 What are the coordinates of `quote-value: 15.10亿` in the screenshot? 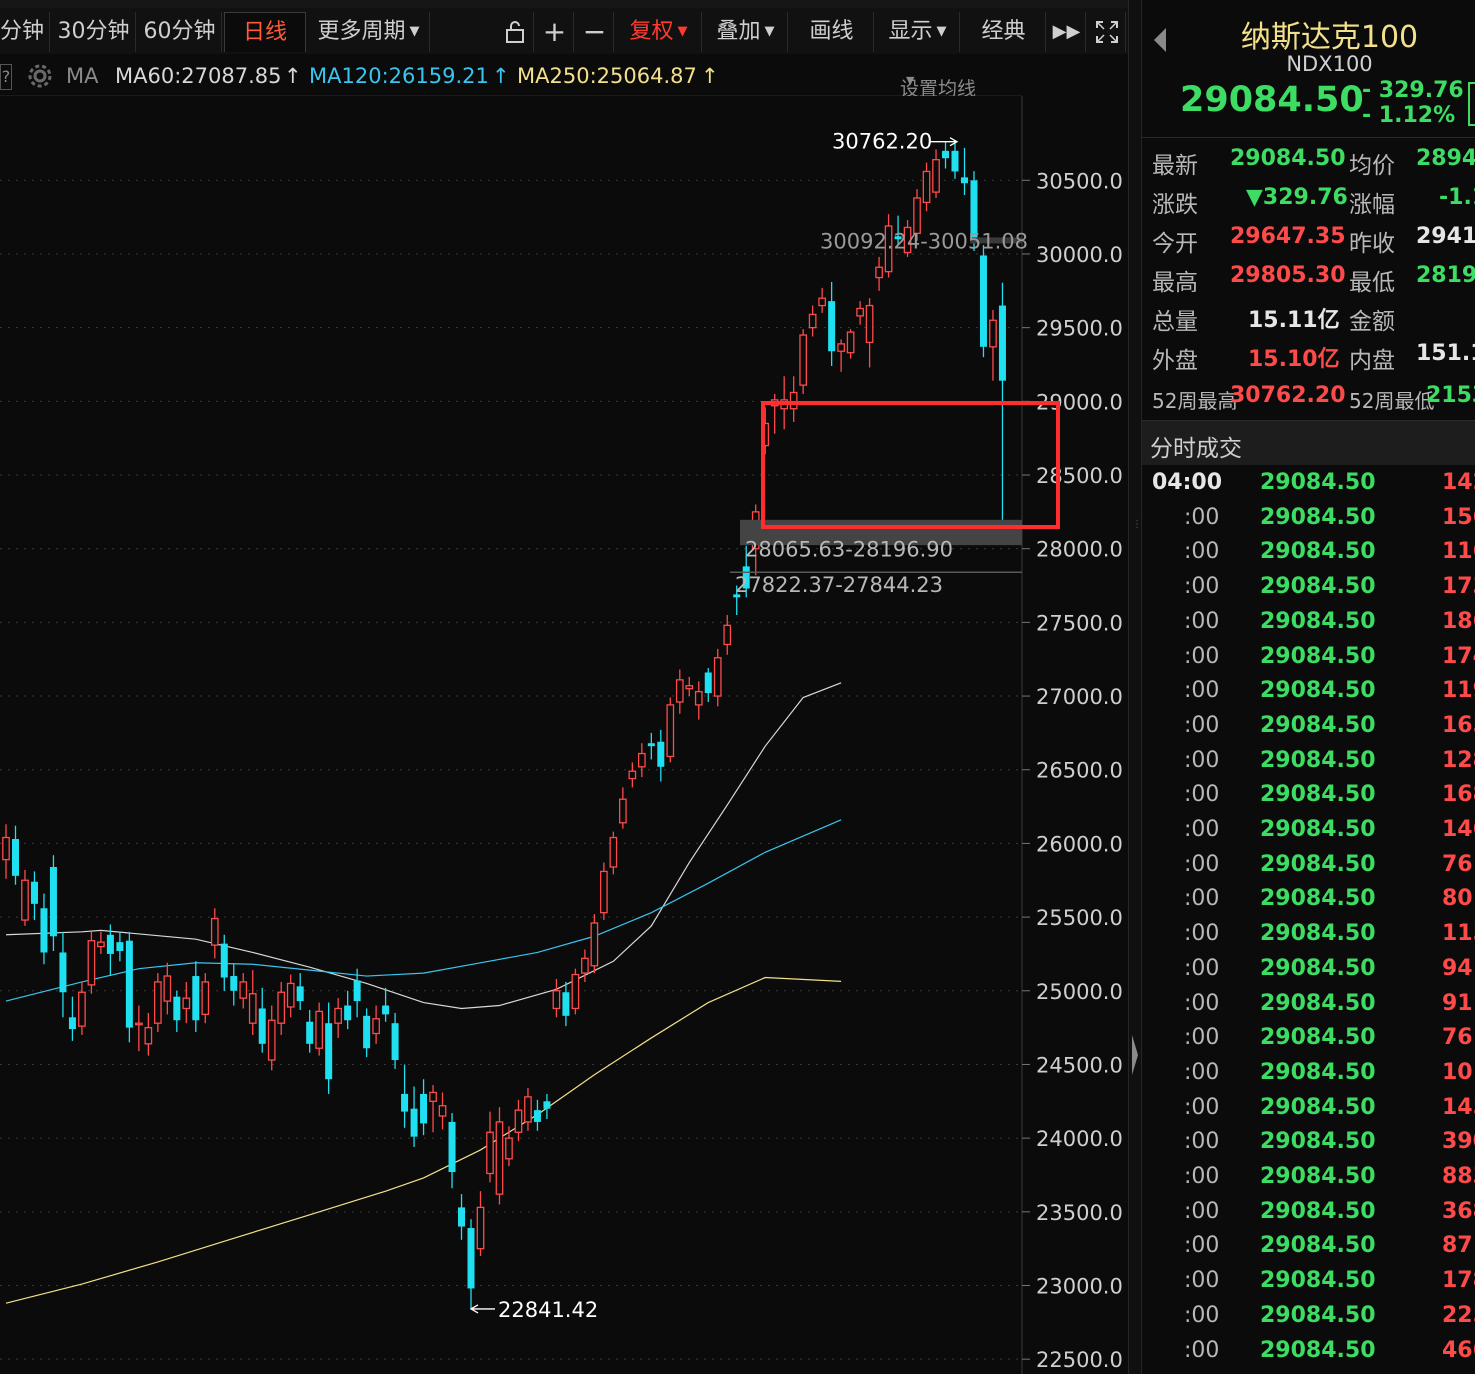 It's located at (1294, 359).